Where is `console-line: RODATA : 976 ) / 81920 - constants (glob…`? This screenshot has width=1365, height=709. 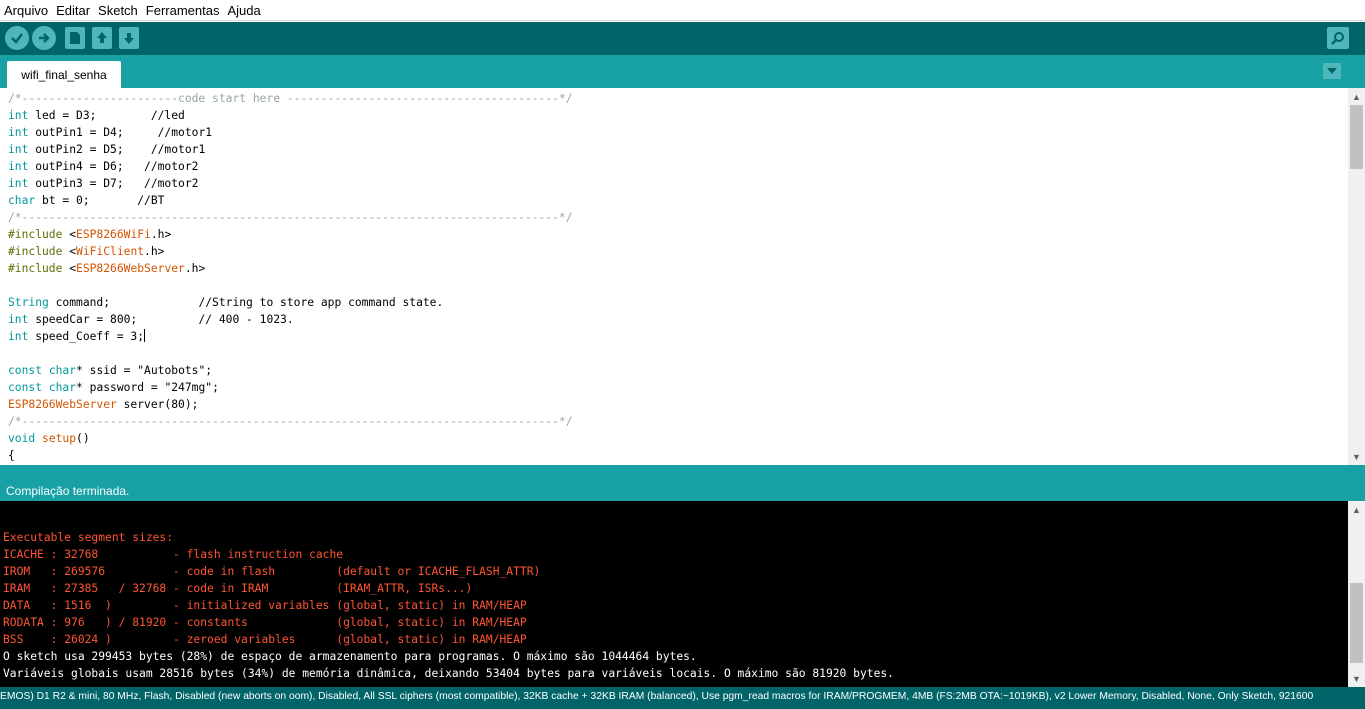
console-line: RODATA : 976 ) / 81920 - constants (glob… is located at coordinates (265, 622).